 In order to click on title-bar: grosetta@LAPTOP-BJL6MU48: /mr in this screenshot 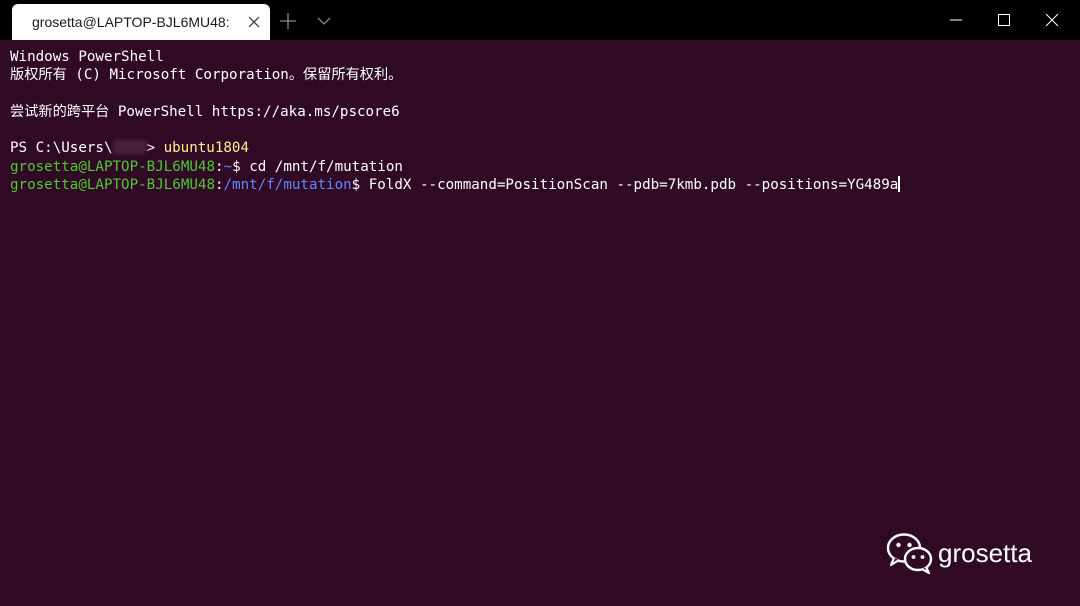, I will do `click(540, 20)`.